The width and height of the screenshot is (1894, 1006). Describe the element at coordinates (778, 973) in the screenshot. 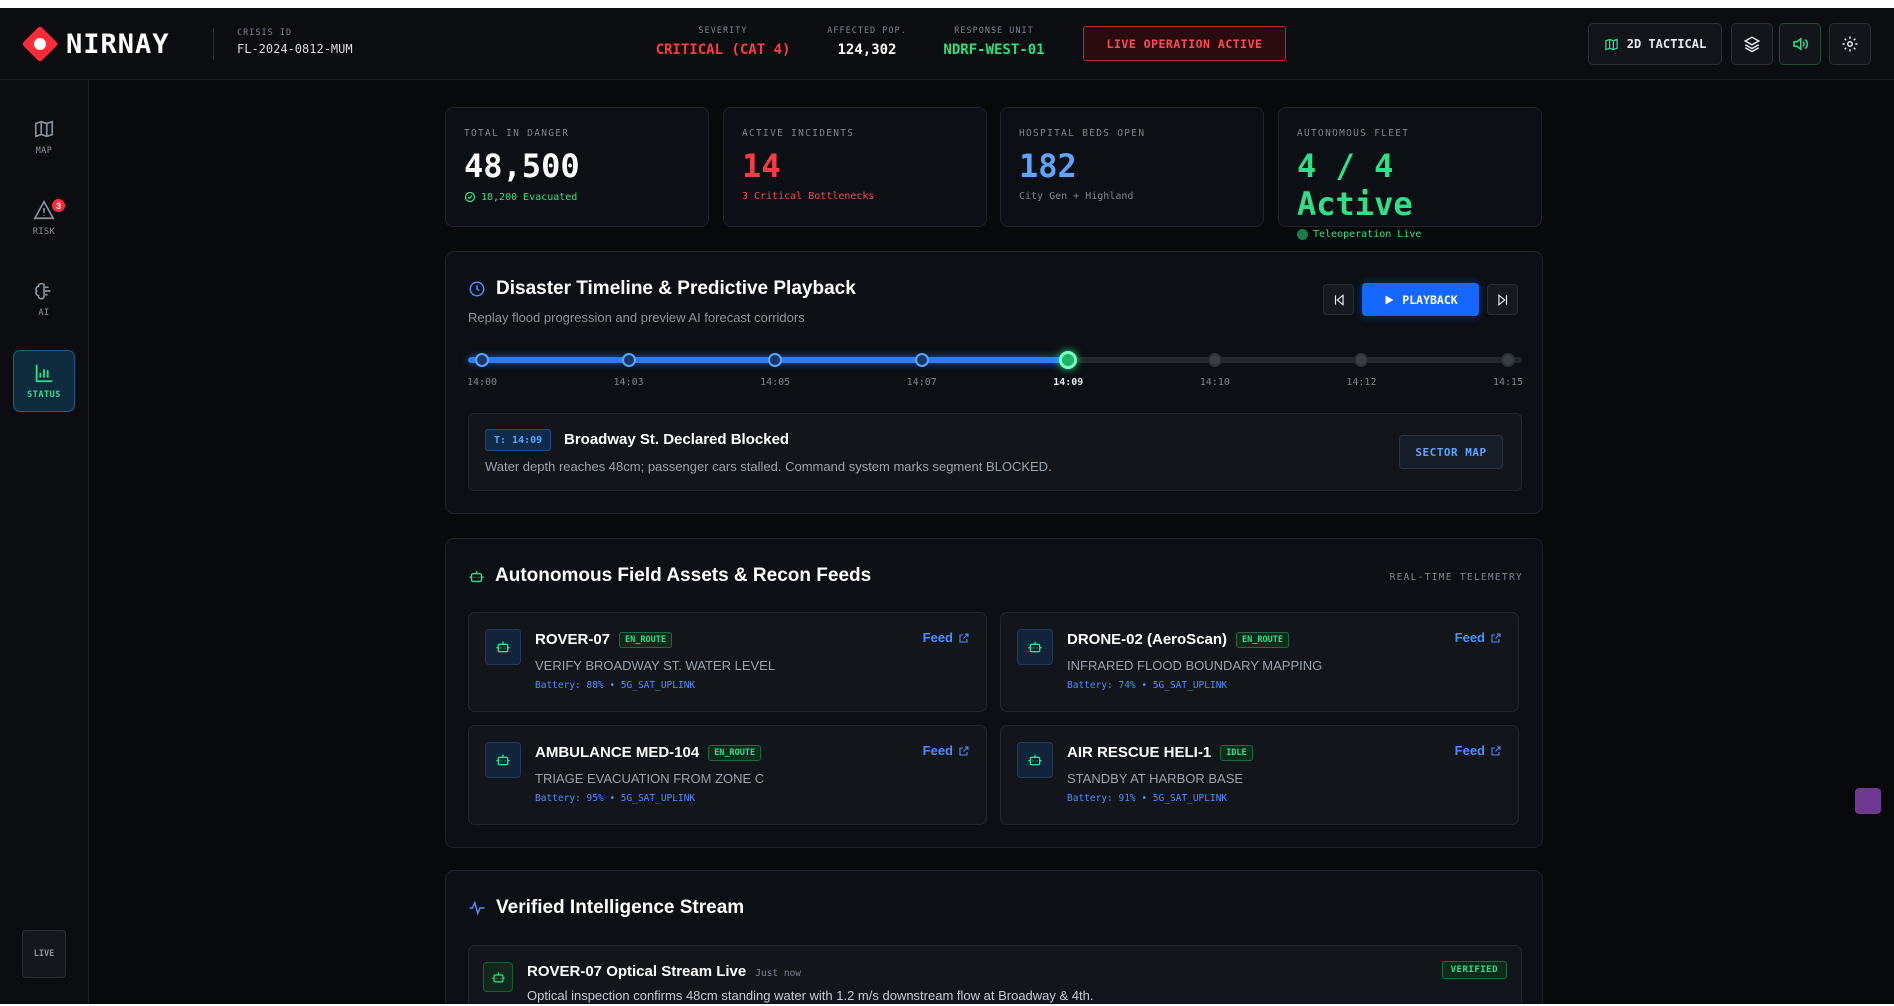

I see `intel-item-time: Just now` at that location.